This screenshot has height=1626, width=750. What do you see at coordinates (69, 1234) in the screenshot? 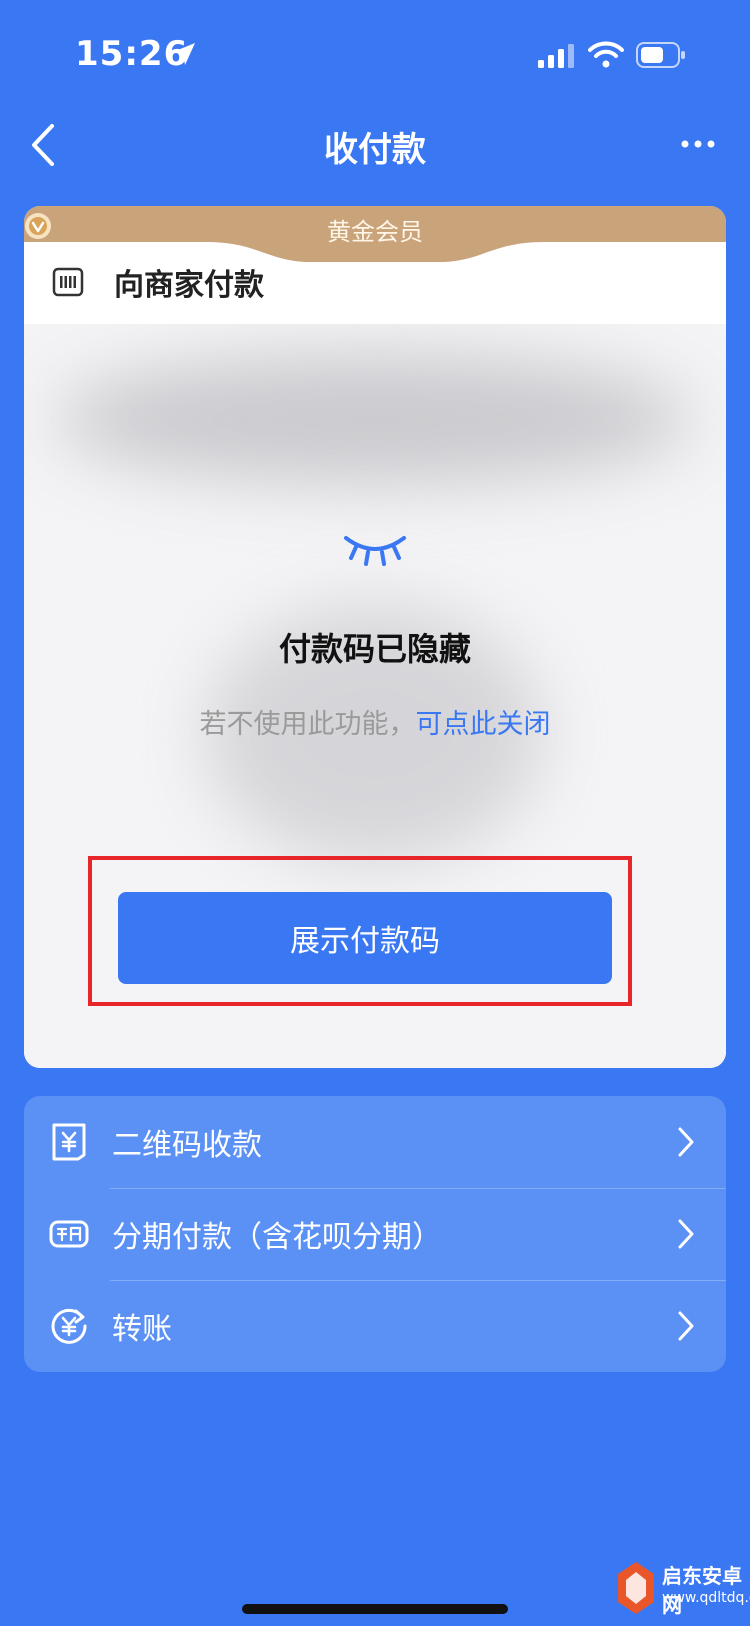
I see `installment-icon` at bounding box center [69, 1234].